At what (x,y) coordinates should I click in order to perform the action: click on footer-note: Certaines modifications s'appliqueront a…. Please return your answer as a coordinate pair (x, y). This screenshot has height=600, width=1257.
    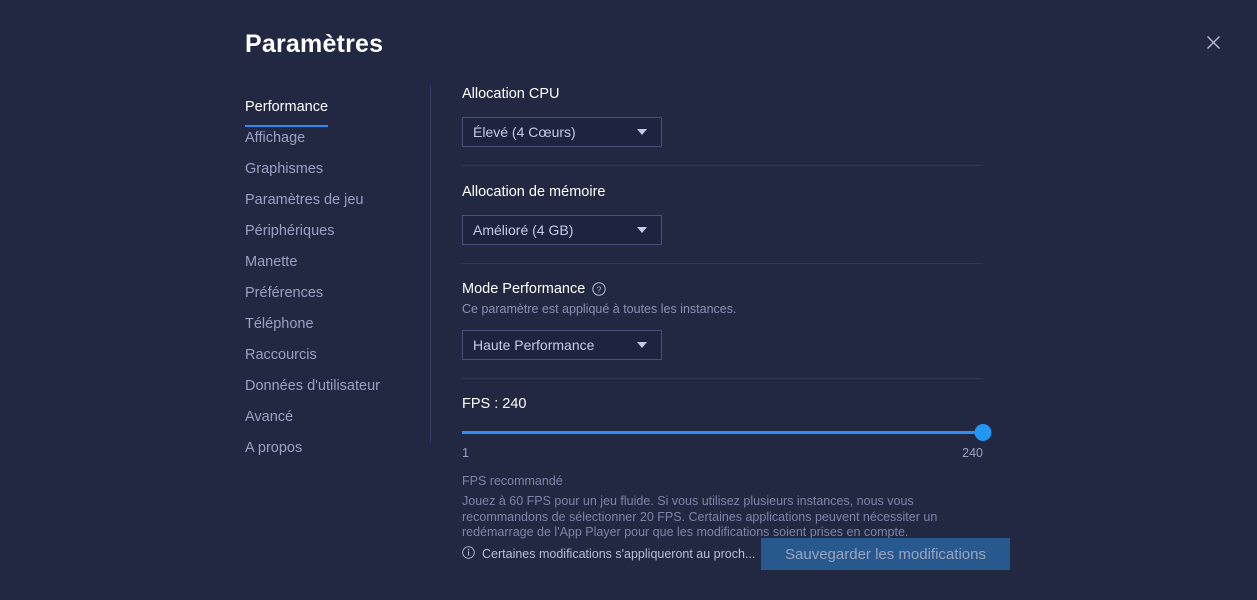
    Looking at the image, I should click on (608, 554).